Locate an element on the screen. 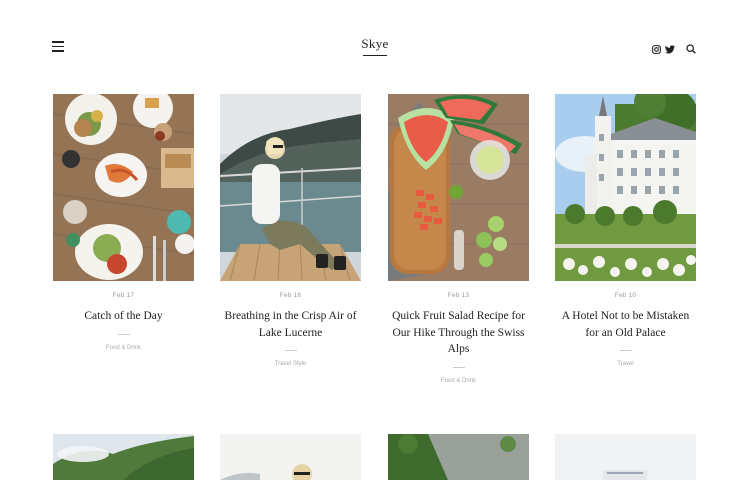 Image resolution: width=750 pixels, height=480 pixels. post-date: Feb 17 is located at coordinates (123, 295).